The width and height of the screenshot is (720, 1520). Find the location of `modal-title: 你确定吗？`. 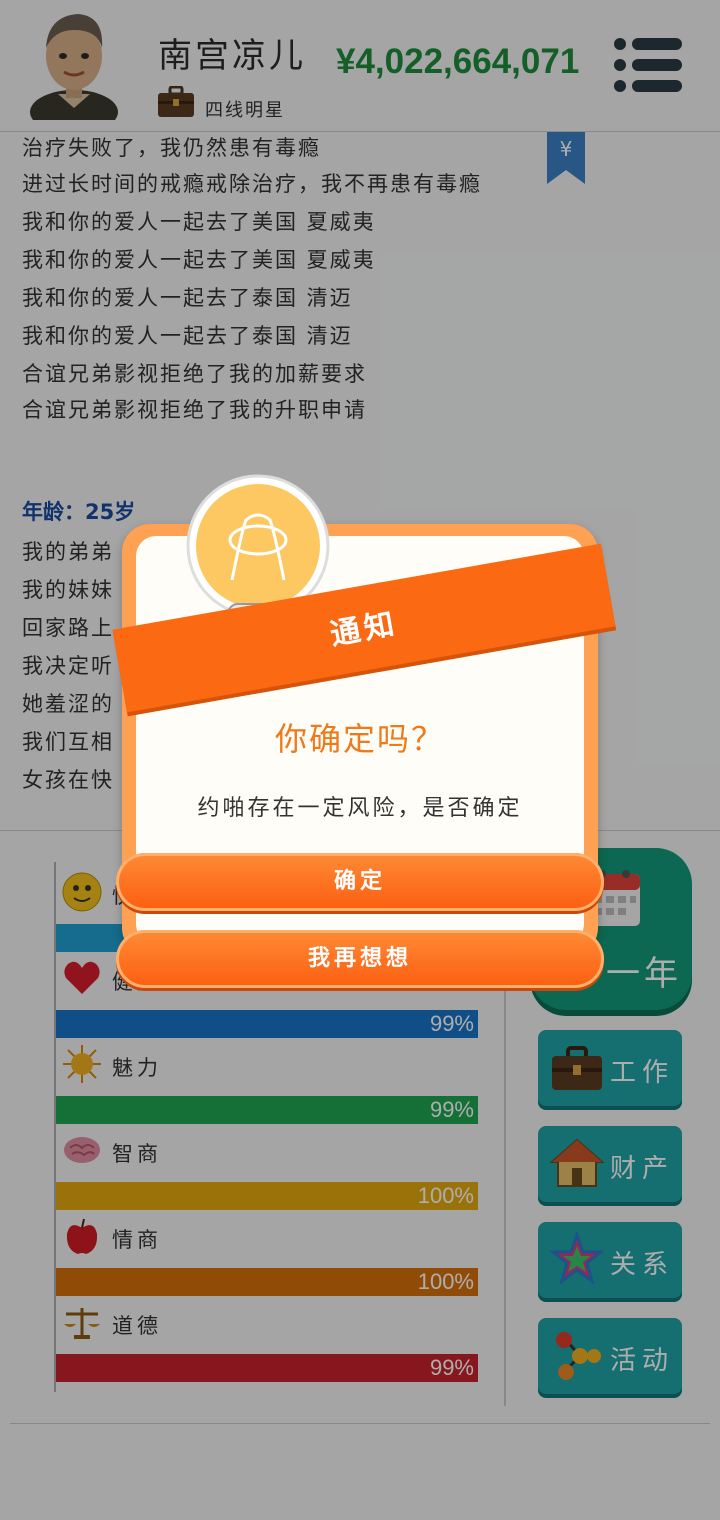

modal-title: 你确定吗？ is located at coordinates (359, 739).